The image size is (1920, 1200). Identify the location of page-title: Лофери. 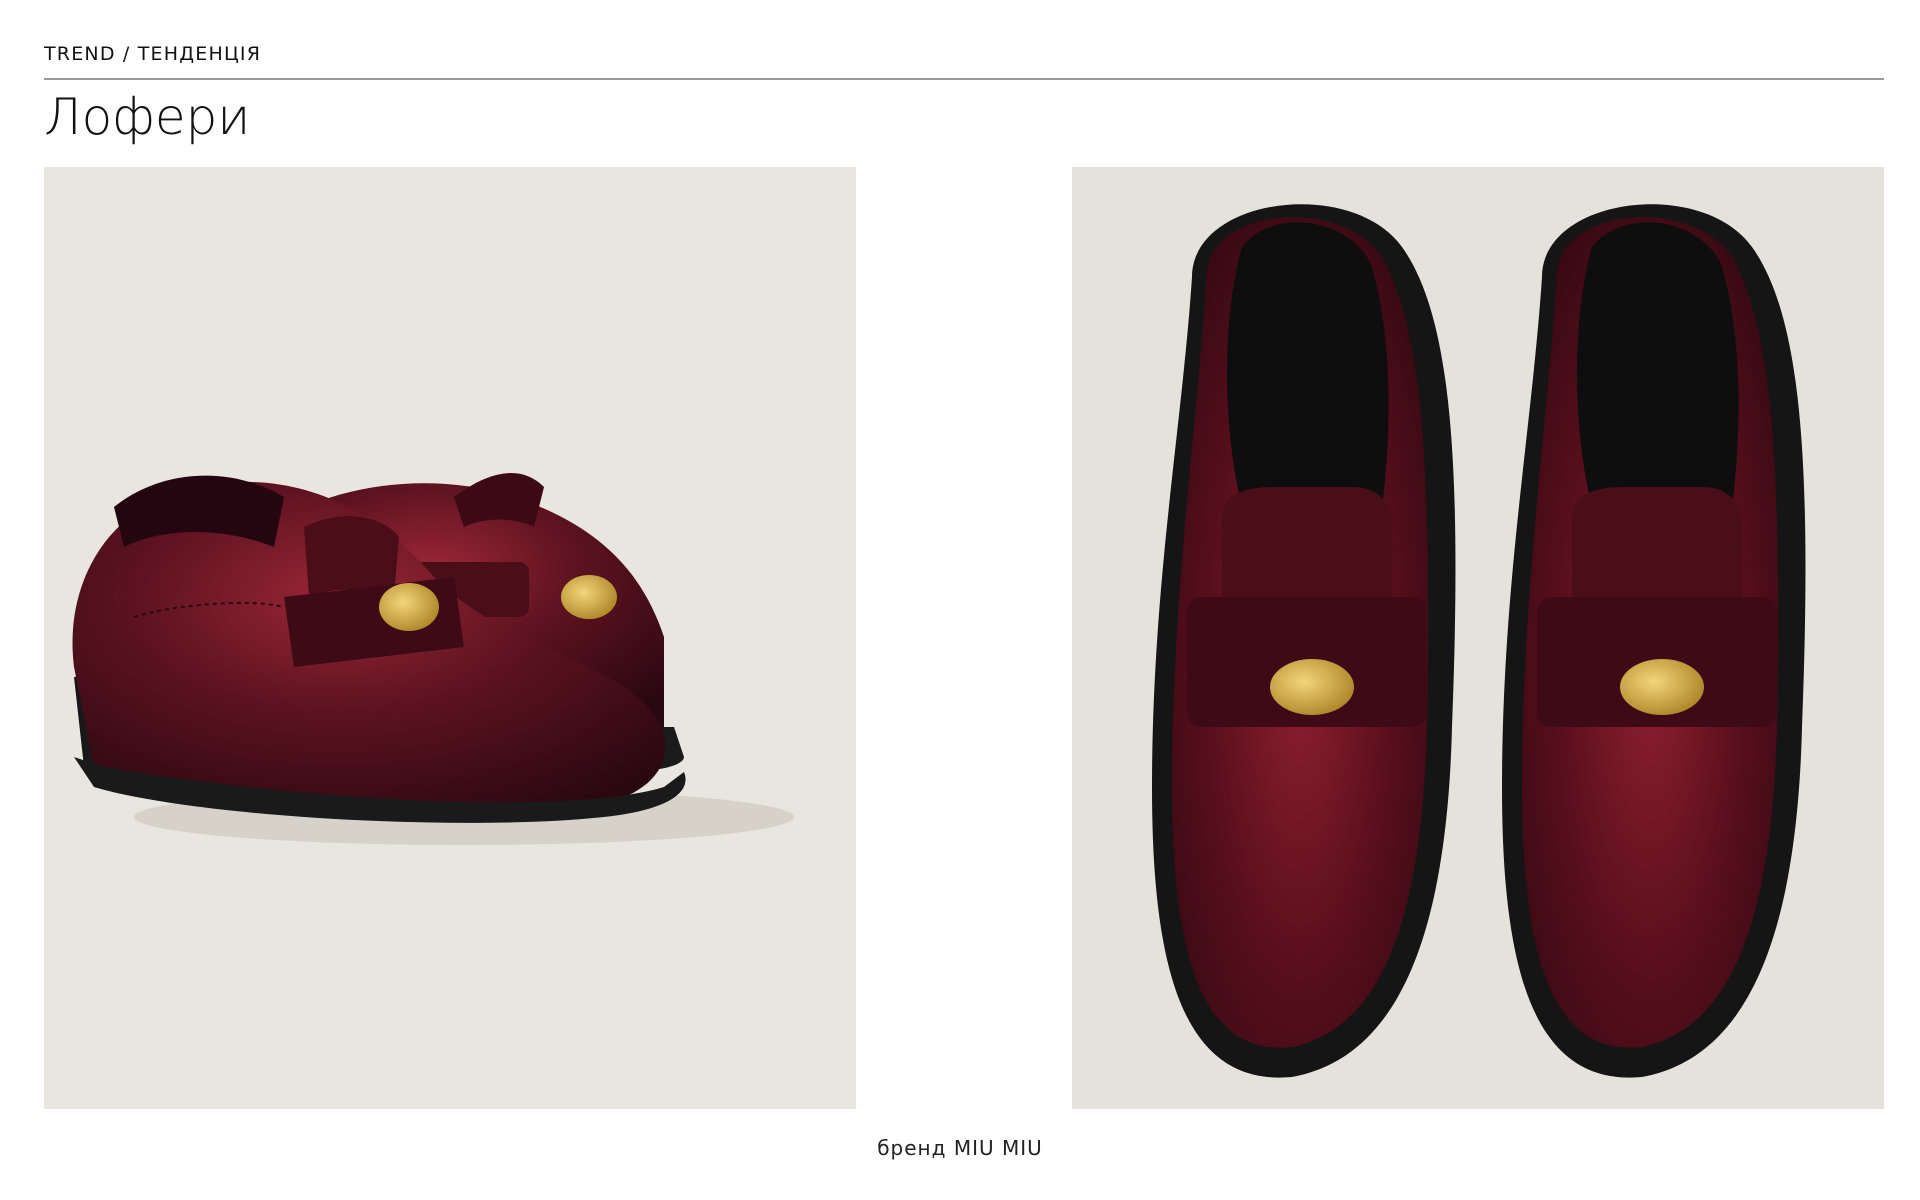
(147, 117).